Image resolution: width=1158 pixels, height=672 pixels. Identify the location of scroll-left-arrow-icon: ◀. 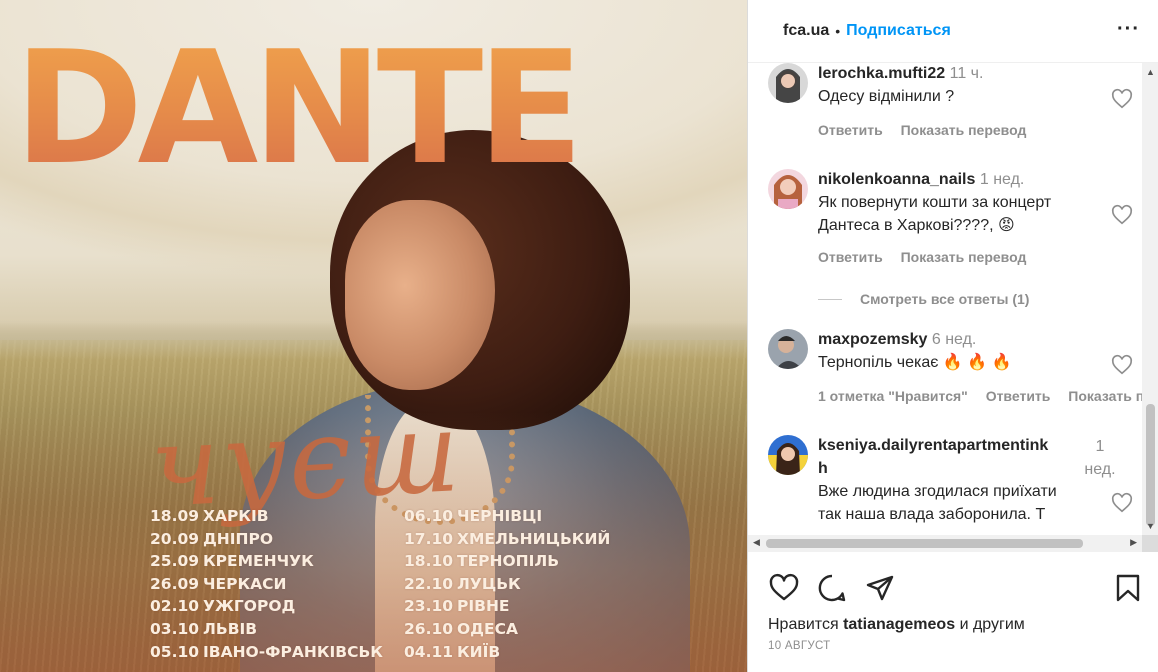
(756, 542).